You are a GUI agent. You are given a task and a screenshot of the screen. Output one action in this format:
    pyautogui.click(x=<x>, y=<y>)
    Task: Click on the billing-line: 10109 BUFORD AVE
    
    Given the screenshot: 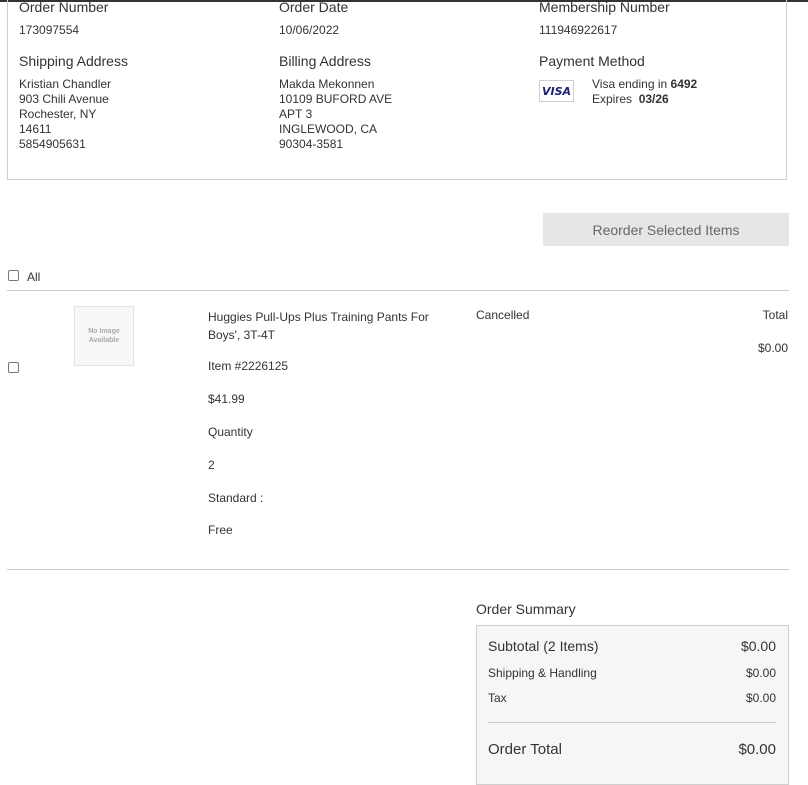 What is the action you would take?
    pyautogui.click(x=336, y=99)
    